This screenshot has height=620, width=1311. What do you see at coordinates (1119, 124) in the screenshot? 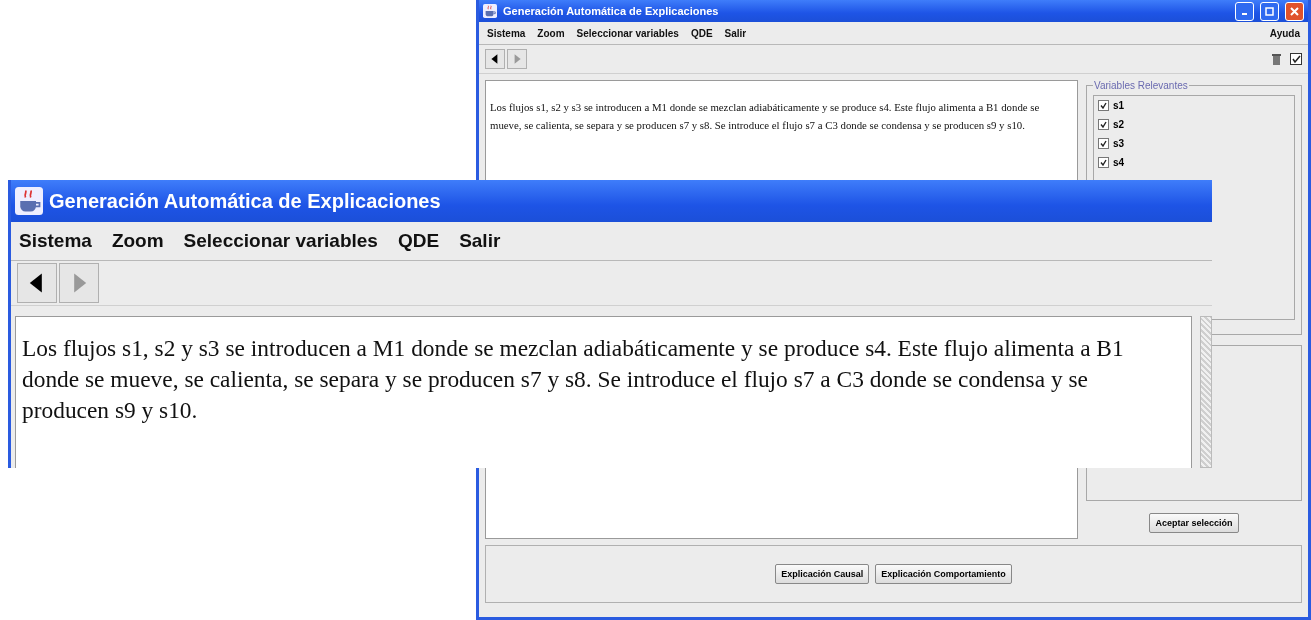
I see `variable-label: s2` at bounding box center [1119, 124].